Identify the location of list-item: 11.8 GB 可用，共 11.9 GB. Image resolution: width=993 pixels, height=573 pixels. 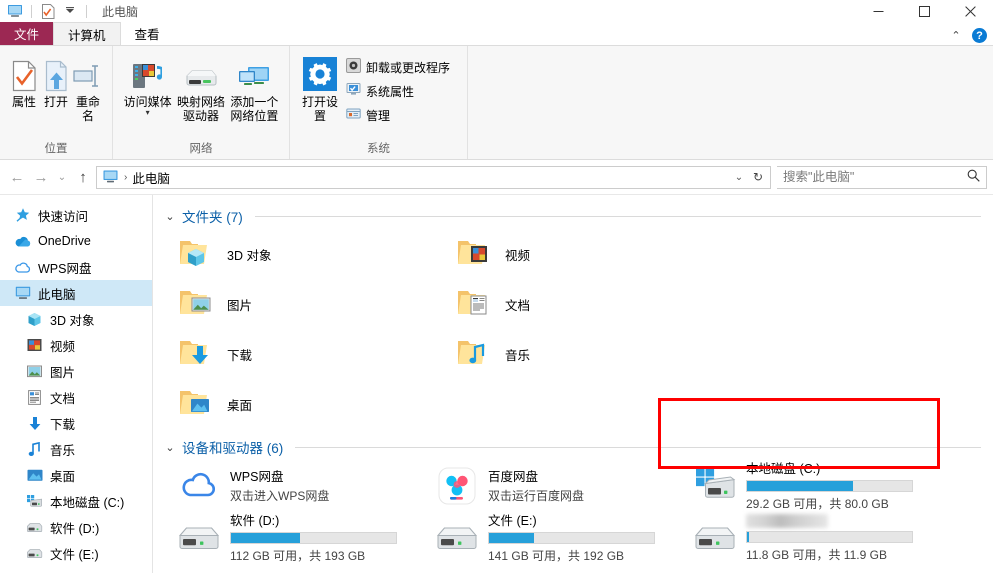
(808, 538).